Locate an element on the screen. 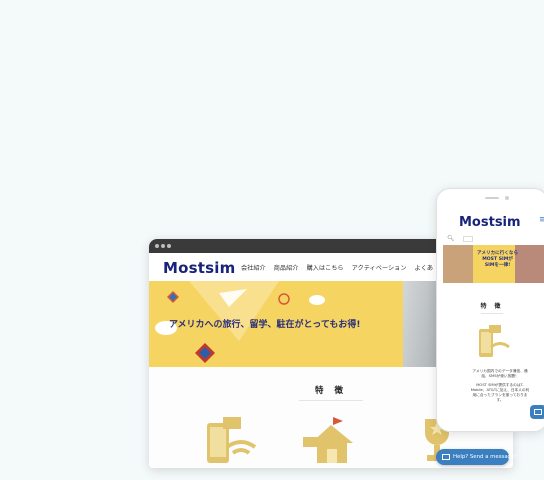 Image resolution: width=544 pixels, height=480 pixels. nav-item-company: 会社紹介 is located at coordinates (253, 267).